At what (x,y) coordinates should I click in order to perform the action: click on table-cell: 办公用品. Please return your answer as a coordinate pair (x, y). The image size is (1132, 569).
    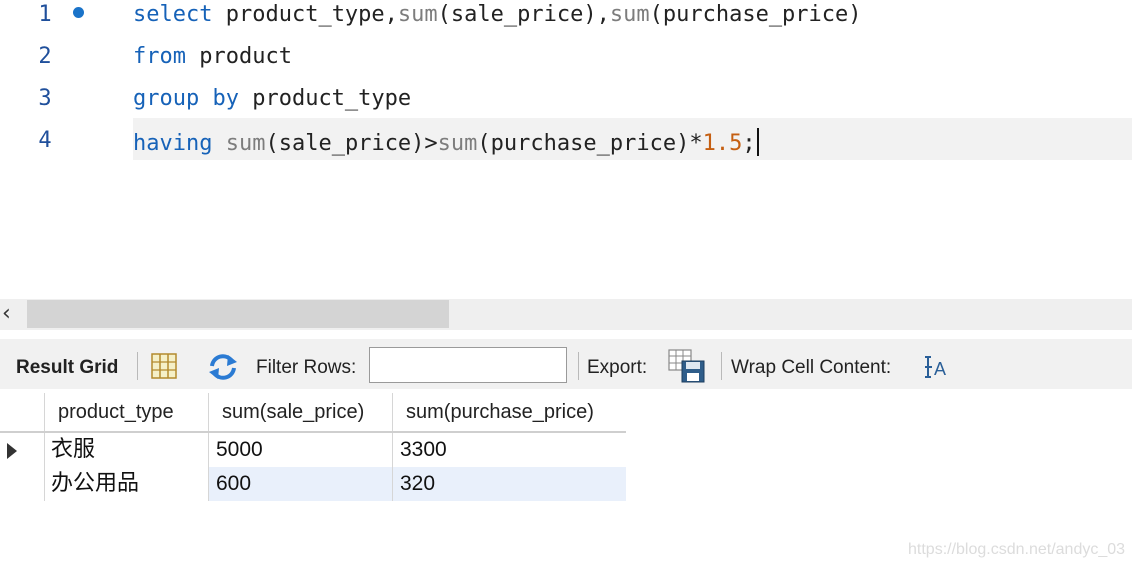
    Looking at the image, I should click on (126, 484).